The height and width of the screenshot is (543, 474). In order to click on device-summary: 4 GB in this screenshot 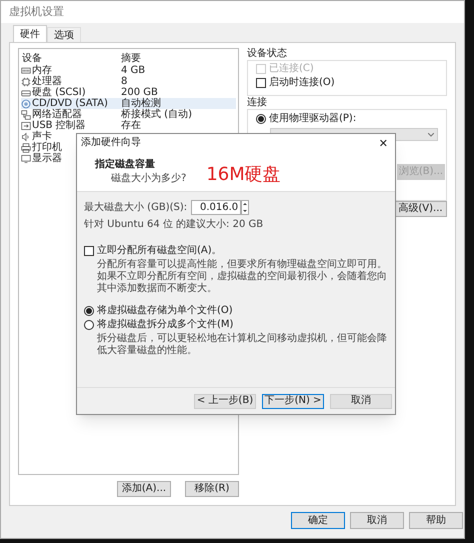, I will do `click(133, 70)`.